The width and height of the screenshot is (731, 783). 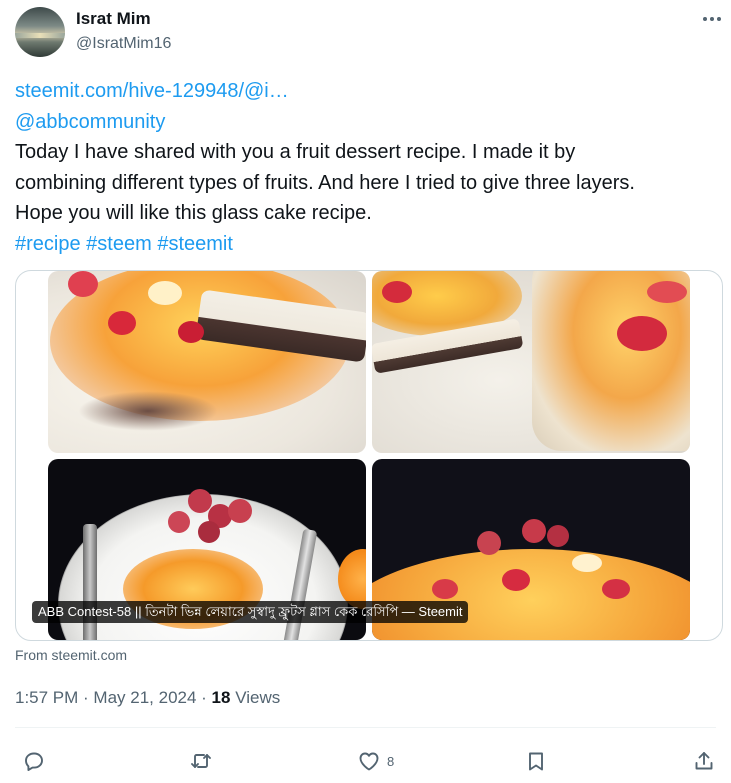 I want to click on heart-icon, so click(x=369, y=761).